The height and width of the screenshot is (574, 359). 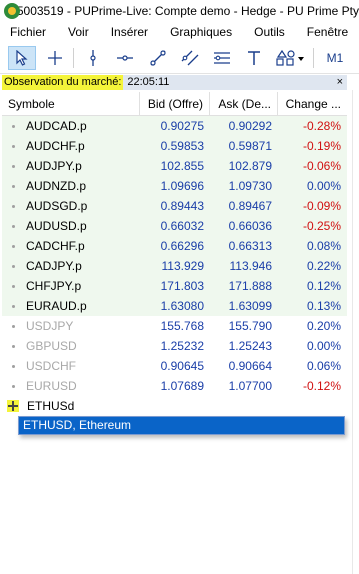 What do you see at coordinates (125, 58) in the screenshot?
I see `horizontal-line-icon` at bounding box center [125, 58].